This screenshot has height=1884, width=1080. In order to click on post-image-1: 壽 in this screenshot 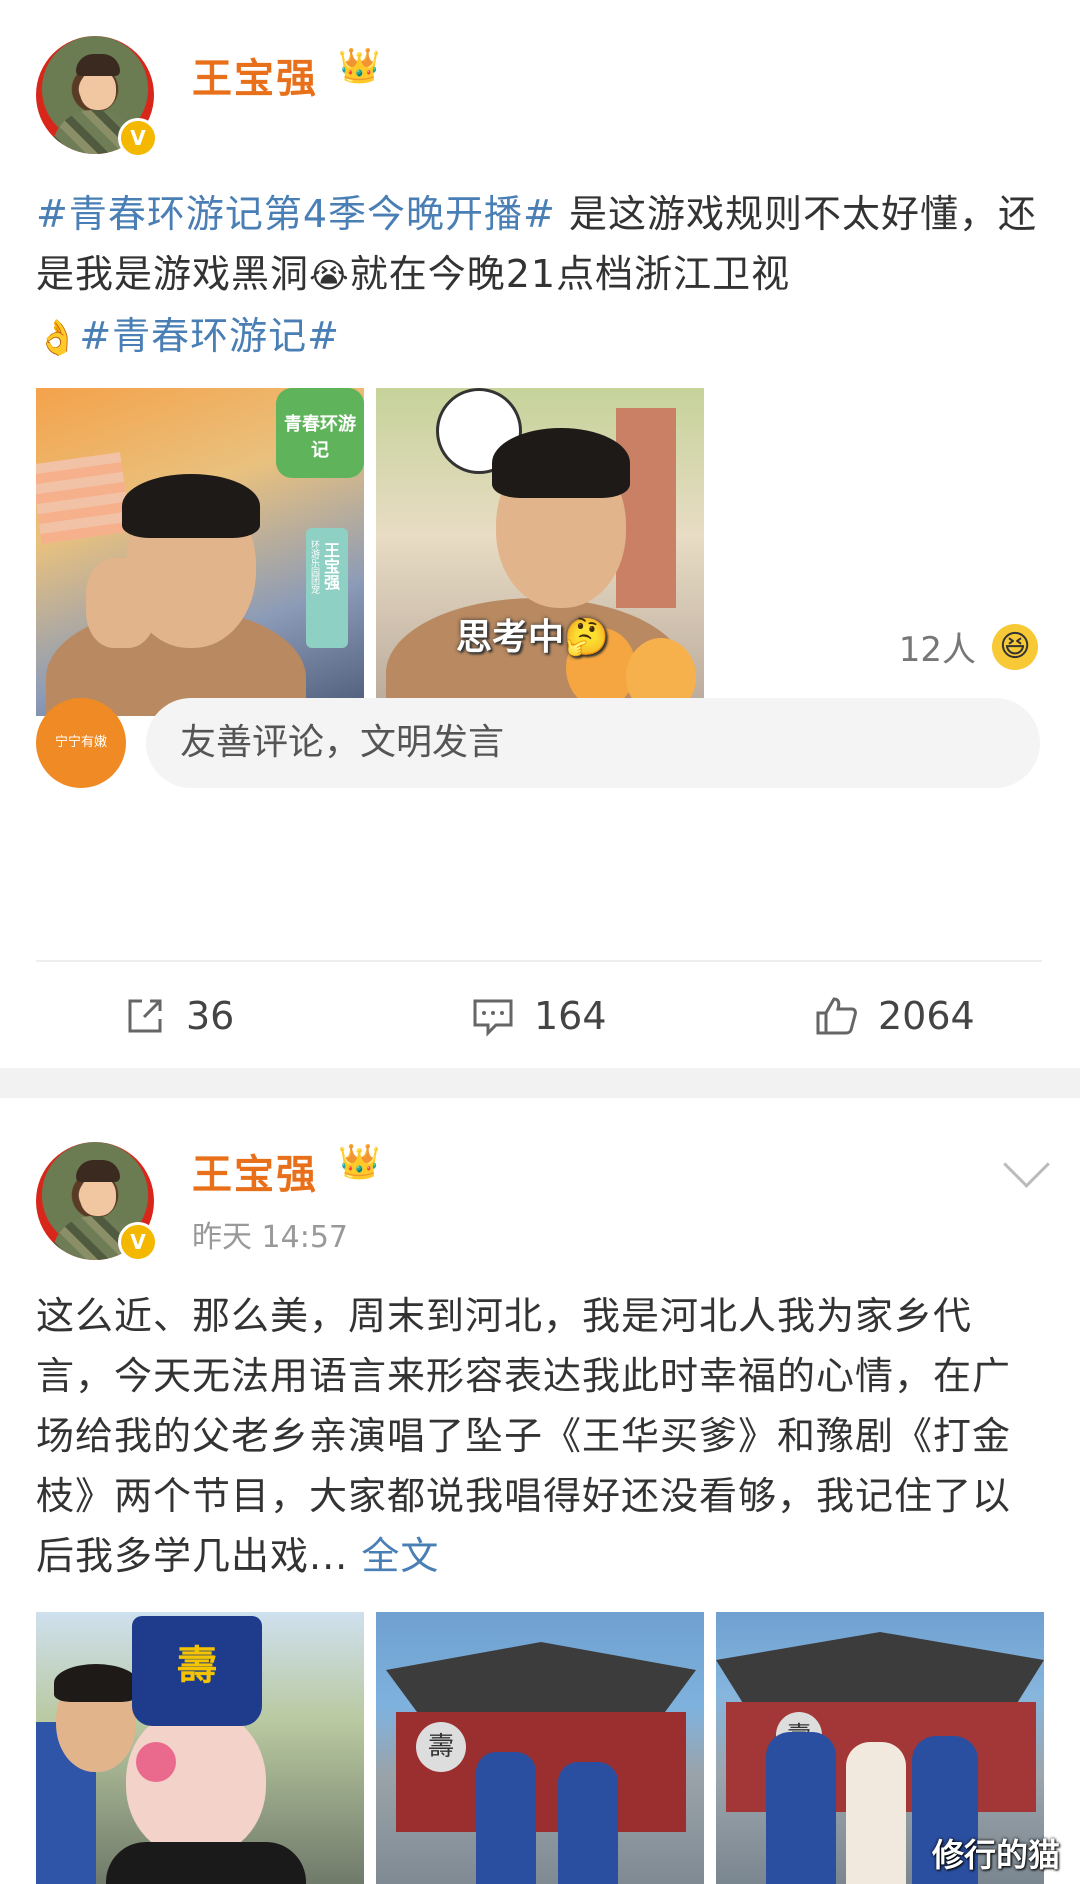, I will do `click(200, 1748)`.